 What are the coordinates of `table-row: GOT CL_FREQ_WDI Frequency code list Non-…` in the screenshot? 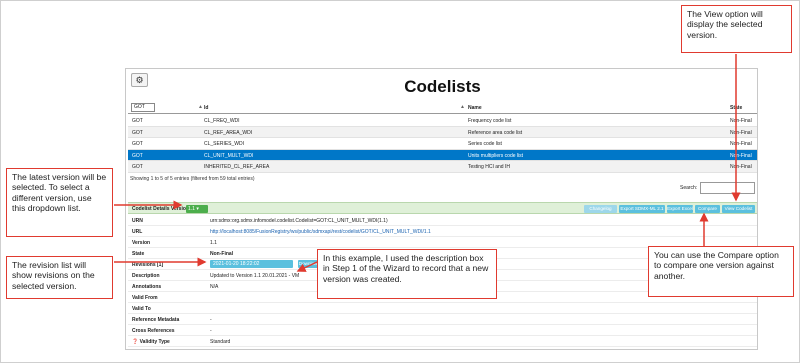 It's located at (442, 121).